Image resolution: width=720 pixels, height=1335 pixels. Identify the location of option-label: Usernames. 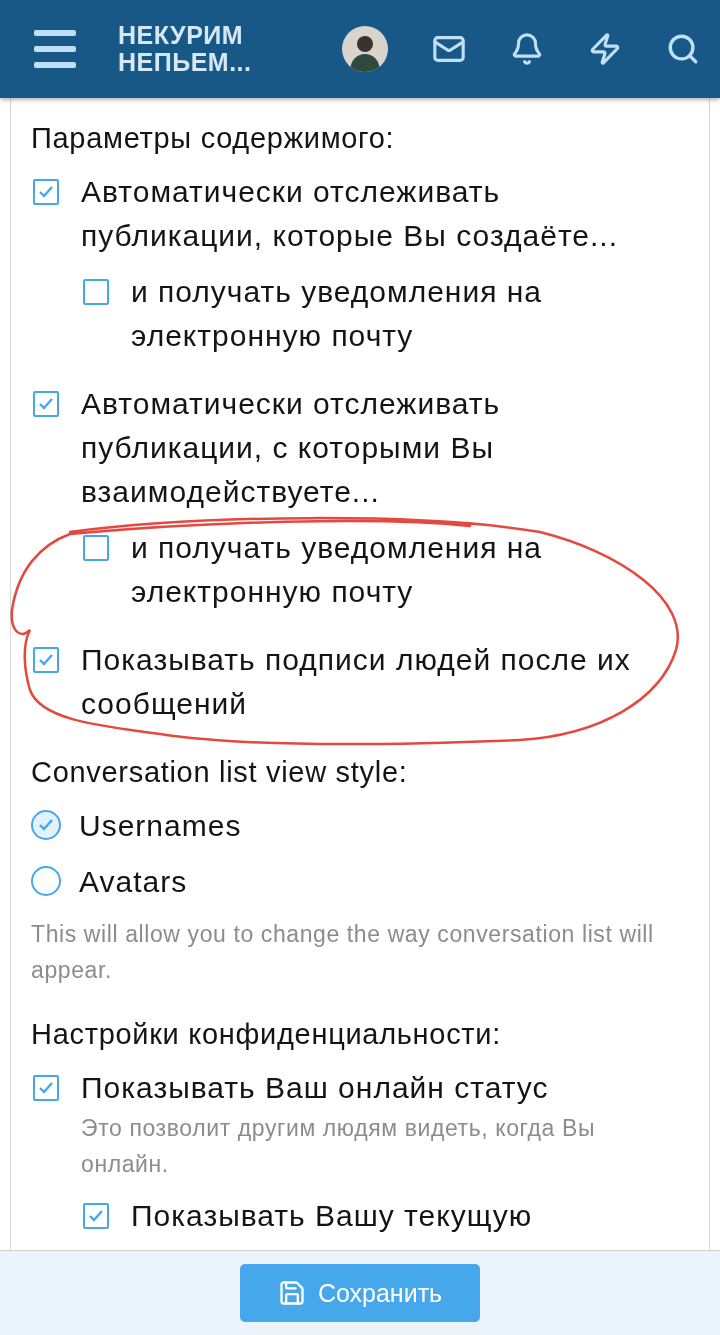
(161, 826).